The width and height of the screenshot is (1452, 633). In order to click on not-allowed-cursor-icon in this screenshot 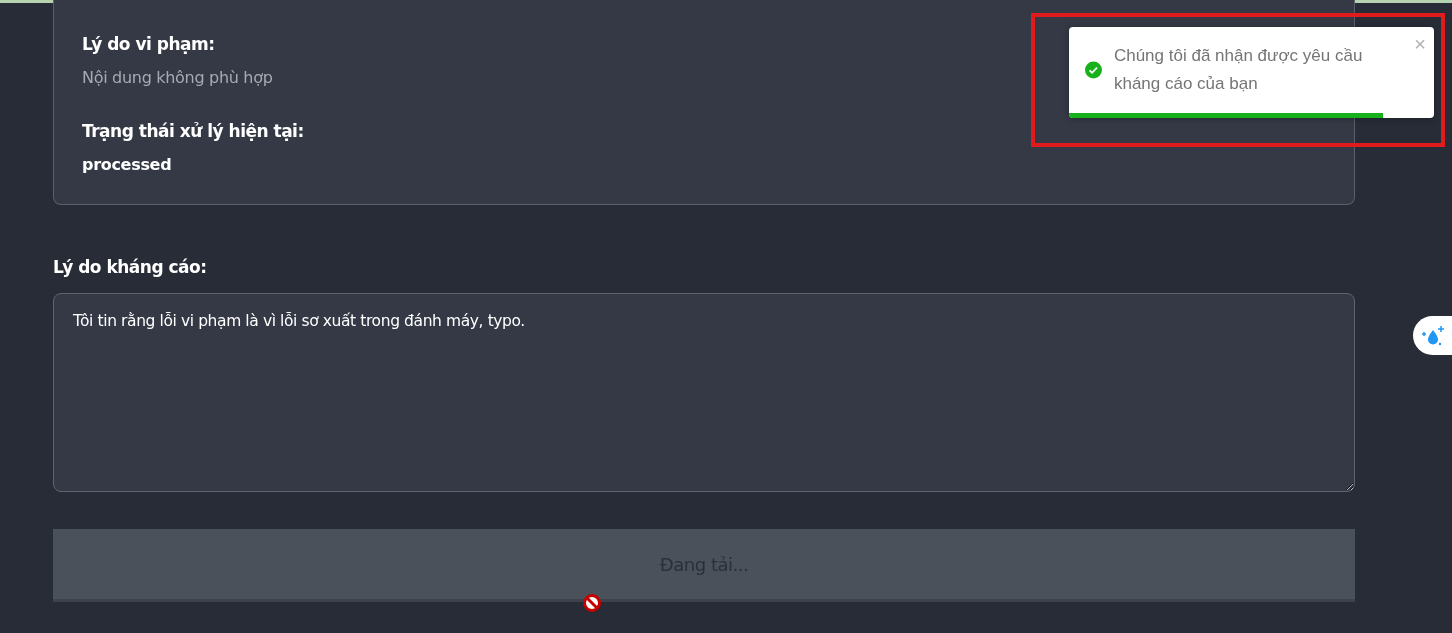, I will do `click(592, 603)`.